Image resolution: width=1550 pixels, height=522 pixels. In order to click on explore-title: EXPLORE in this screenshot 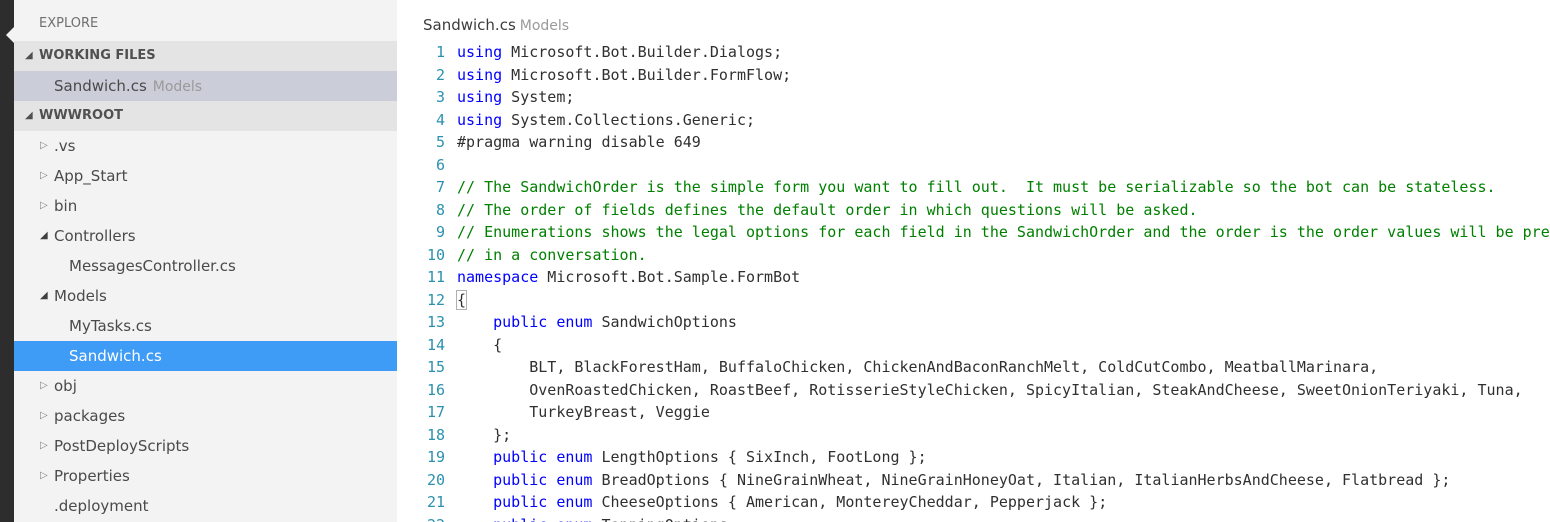, I will do `click(69, 23)`.